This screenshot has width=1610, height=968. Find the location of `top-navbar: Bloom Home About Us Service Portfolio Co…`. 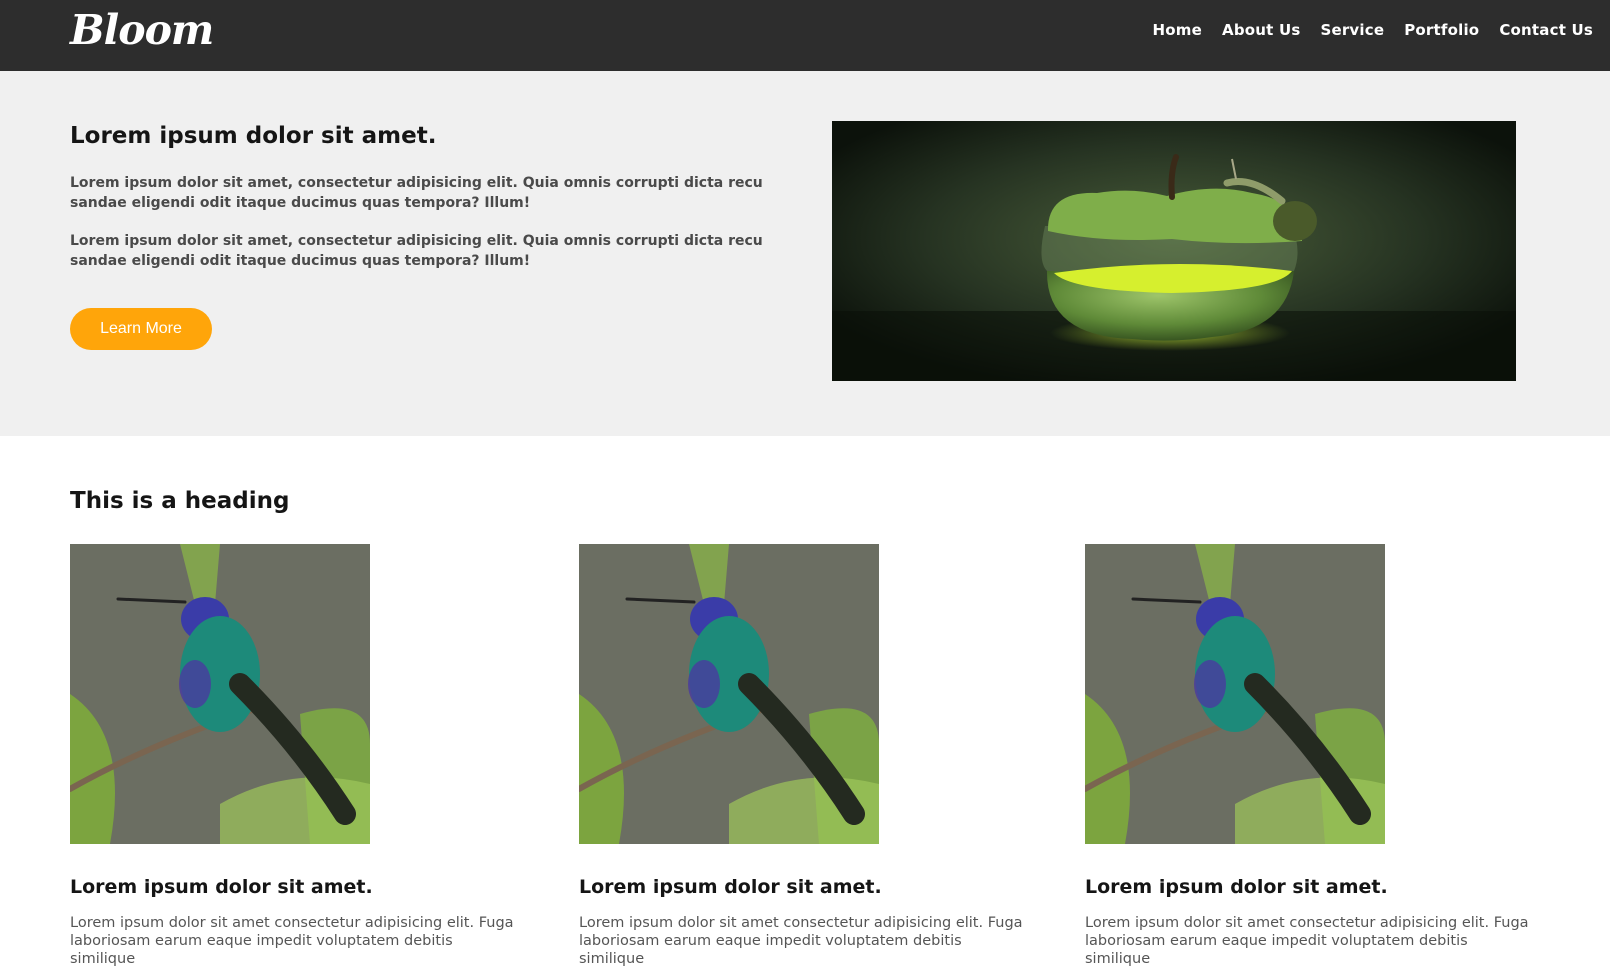

top-navbar: Bloom Home About Us Service Portfolio Co… is located at coordinates (805, 35).